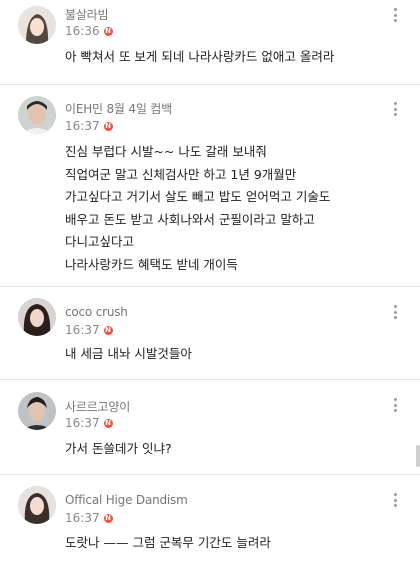 This screenshot has height=561, width=420. What do you see at coordinates (198, 196) in the screenshot?
I see `comment-line: 가고싶다고 거기서 살도 빼고 밥도 얻어먹고 기술도` at bounding box center [198, 196].